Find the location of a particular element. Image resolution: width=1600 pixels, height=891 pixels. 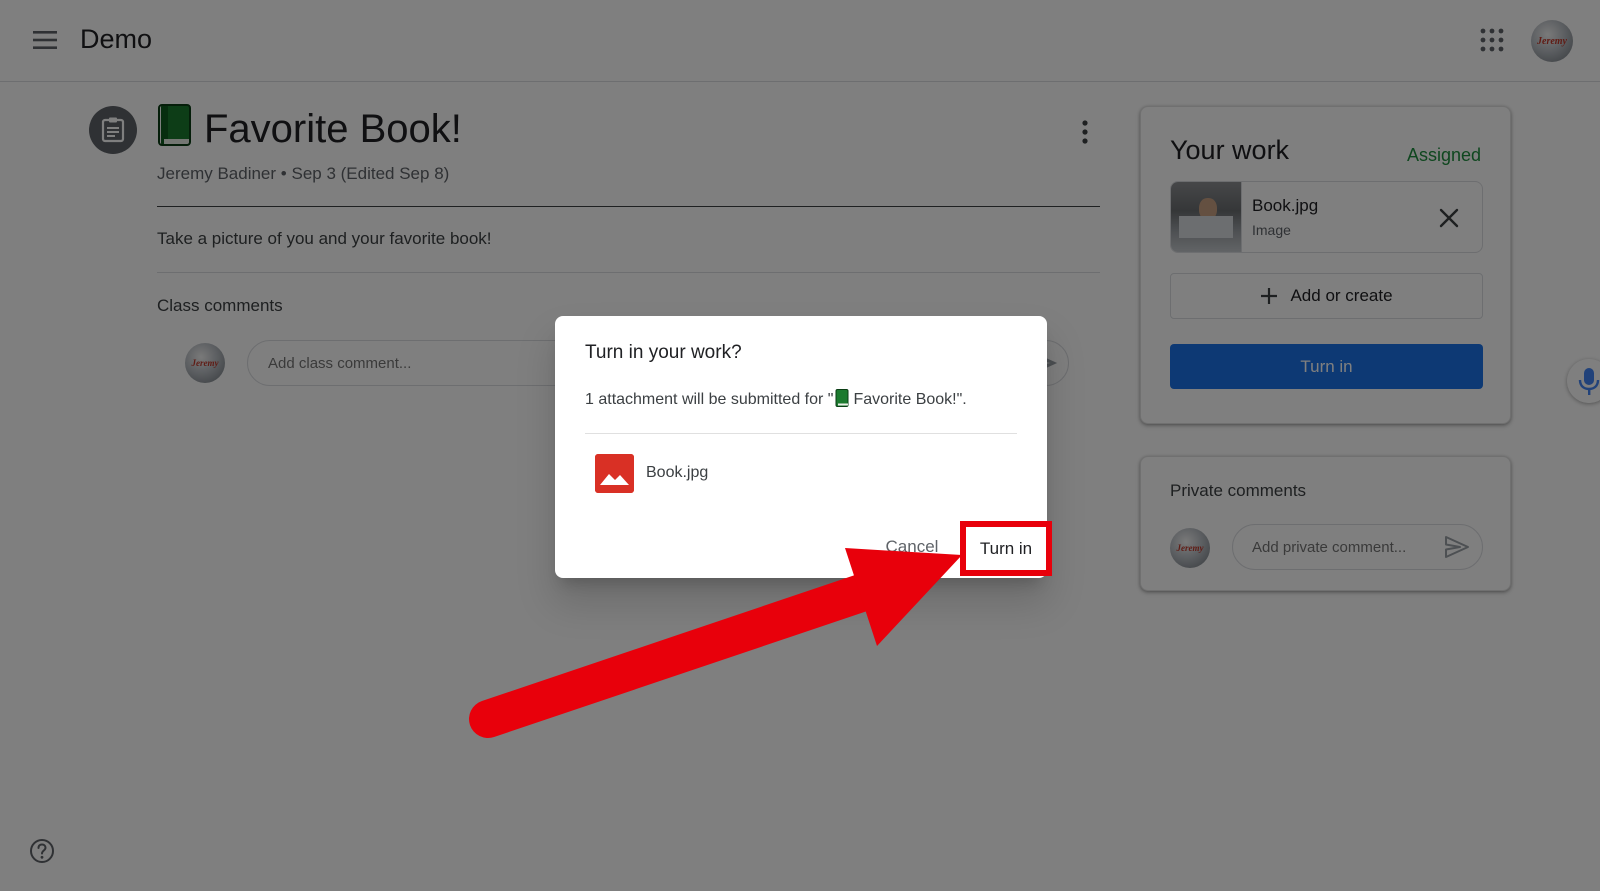

dialog-message-subject: Favorite Book! is located at coordinates (905, 399).